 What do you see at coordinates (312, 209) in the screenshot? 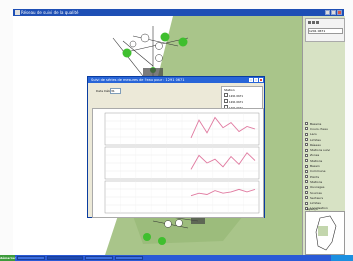
I see `preview-label: Aperçu` at bounding box center [312, 209].